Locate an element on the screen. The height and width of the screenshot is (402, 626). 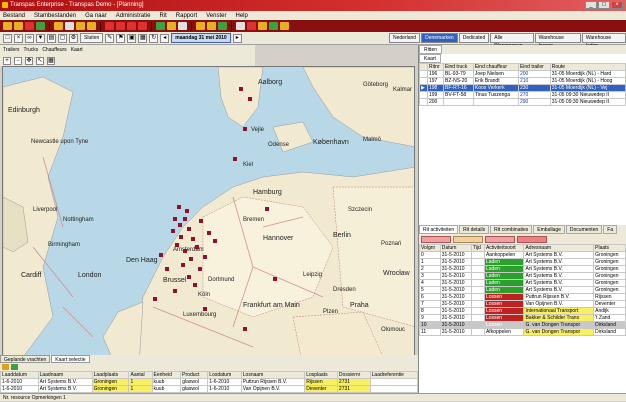
col-header: Route is located at coordinates (587, 67).